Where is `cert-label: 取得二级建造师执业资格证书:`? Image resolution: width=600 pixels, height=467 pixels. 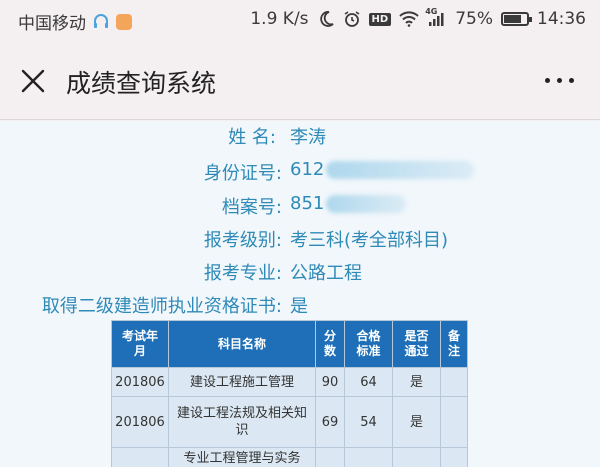
cert-label: 取得二级建造师执业资格证书: is located at coordinates (161, 306).